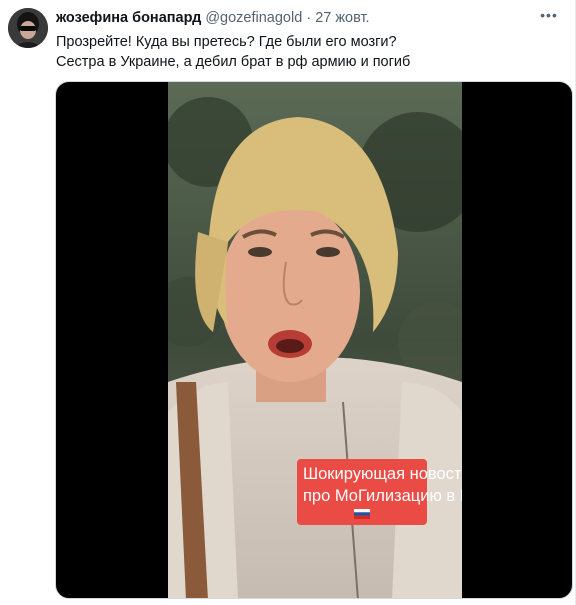  Describe the element at coordinates (362, 514) in the screenshot. I see `russian-flag-icon` at that location.